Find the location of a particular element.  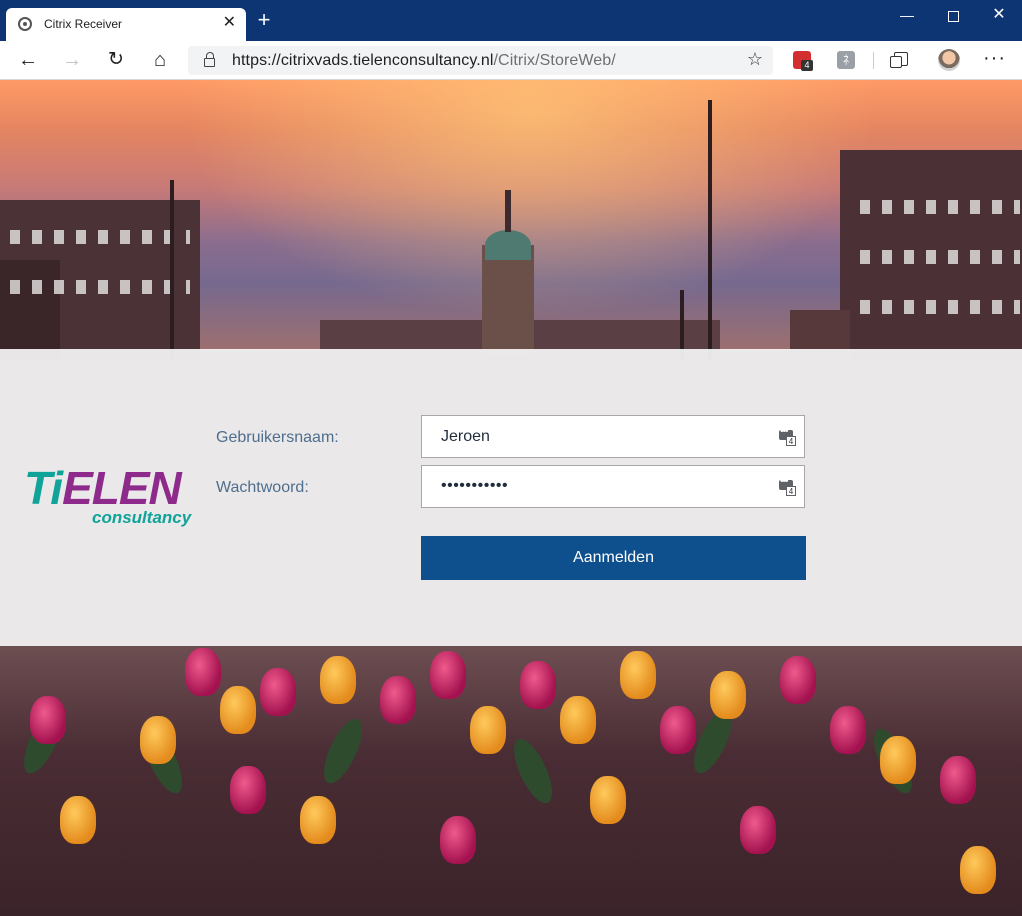

logo-wordmark: TiELEN is located at coordinates (103, 488).